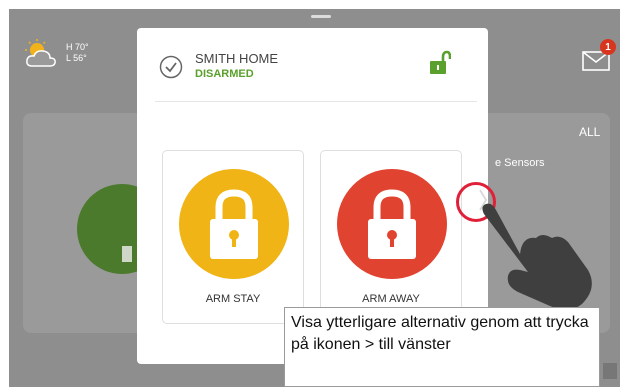 Image resolution: width=627 pixels, height=387 pixels. What do you see at coordinates (599, 57) in the screenshot?
I see `messages-button: 1` at bounding box center [599, 57].